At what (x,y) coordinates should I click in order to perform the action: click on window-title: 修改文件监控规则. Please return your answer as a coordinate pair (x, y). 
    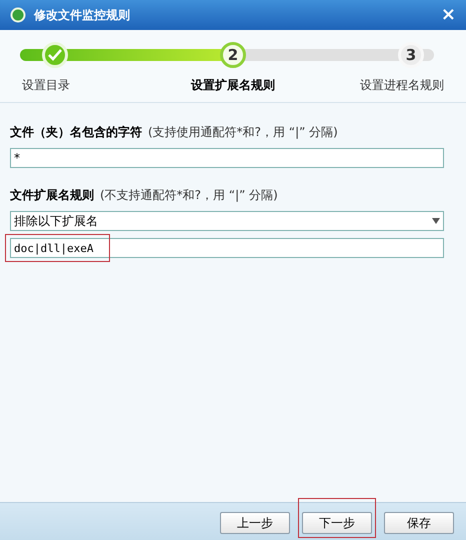
    Looking at the image, I should click on (82, 15).